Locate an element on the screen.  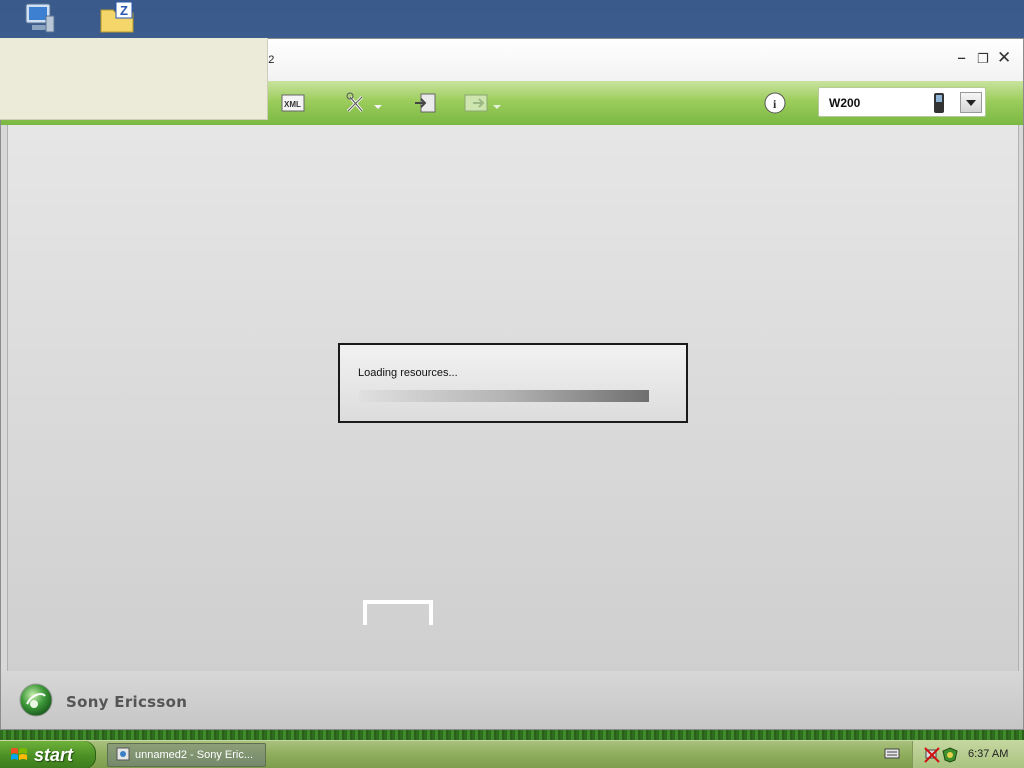
svg-text: XML is located at coordinates (292, 104).